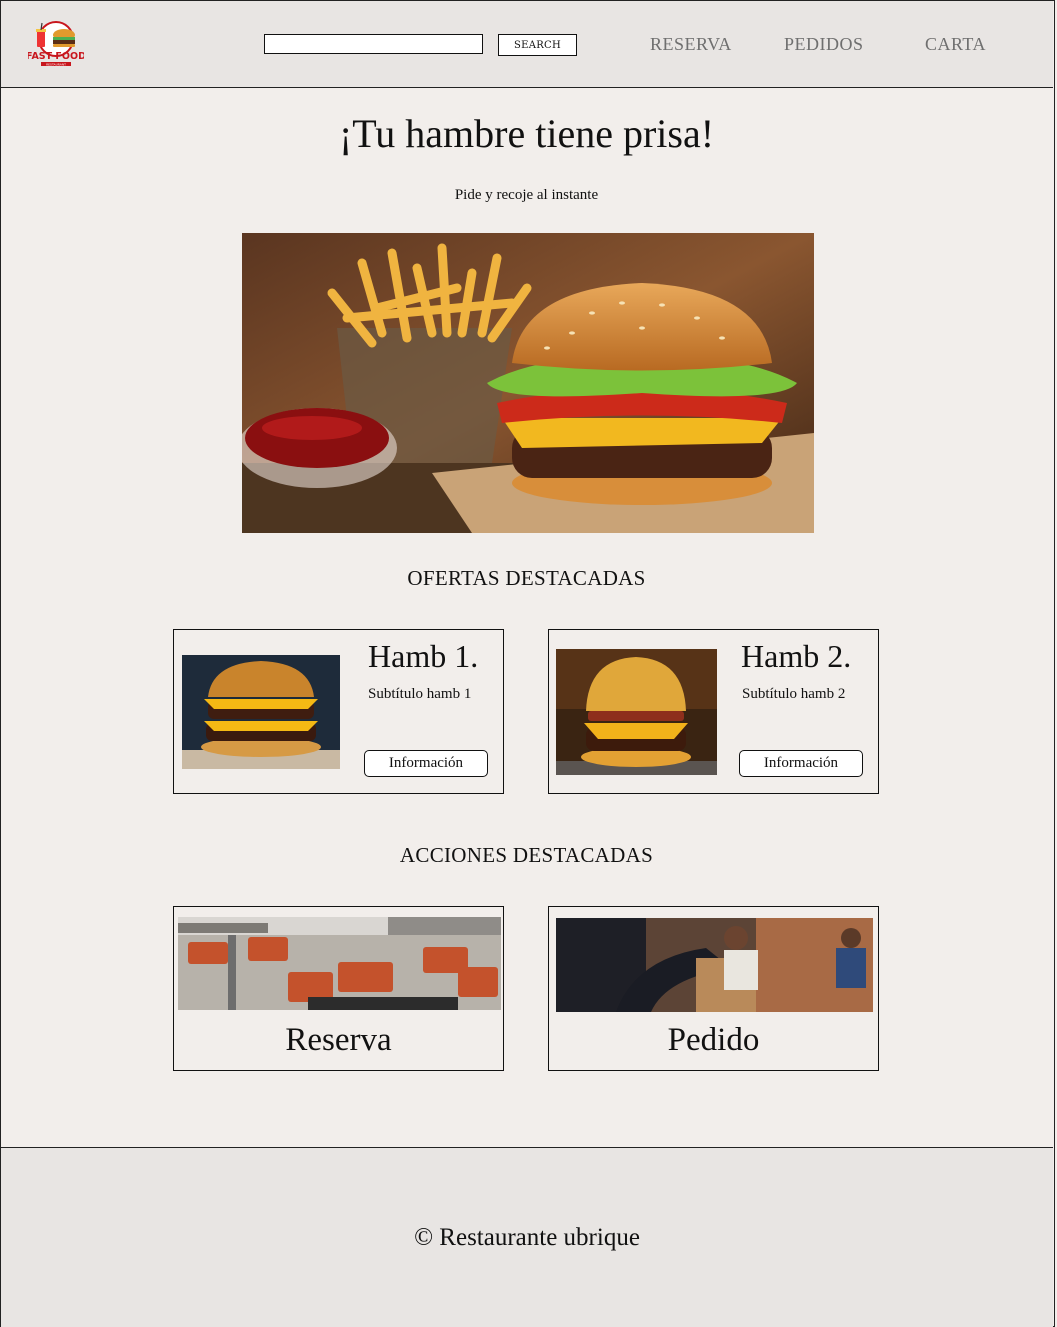  I want to click on action-card-pedido: Pedido, so click(713, 988).